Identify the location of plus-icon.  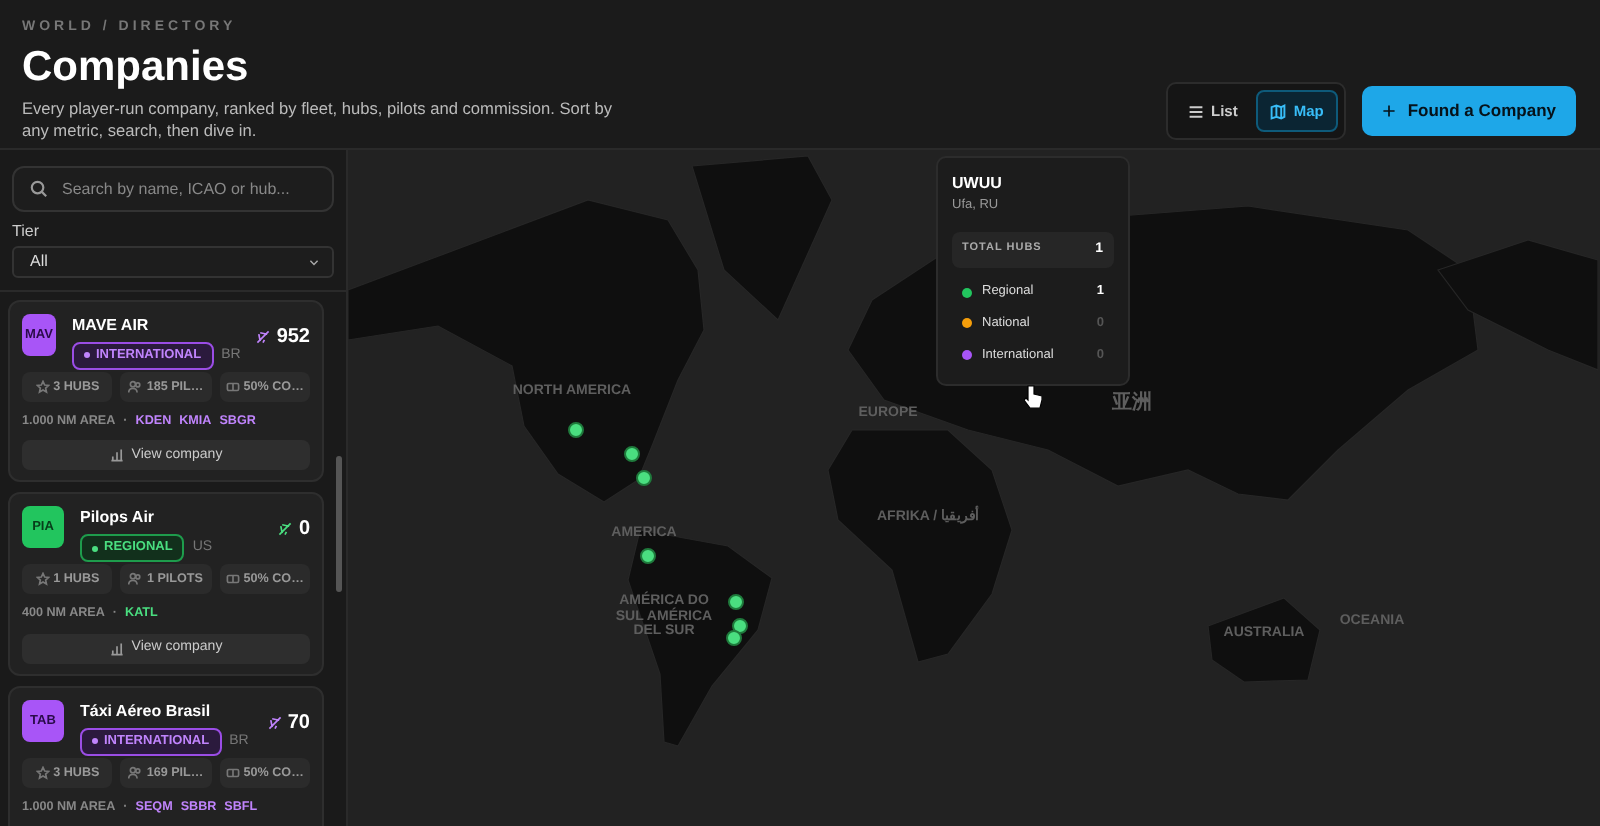
(1388, 111).